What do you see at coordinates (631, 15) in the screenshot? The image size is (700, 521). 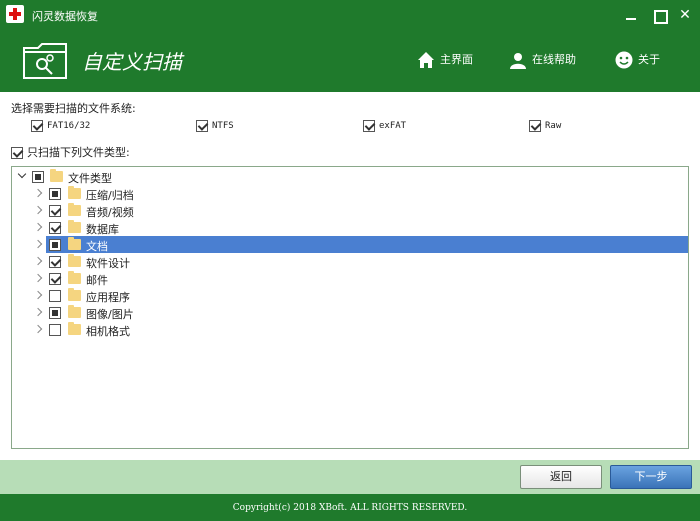 I see `minimize-button` at bounding box center [631, 15].